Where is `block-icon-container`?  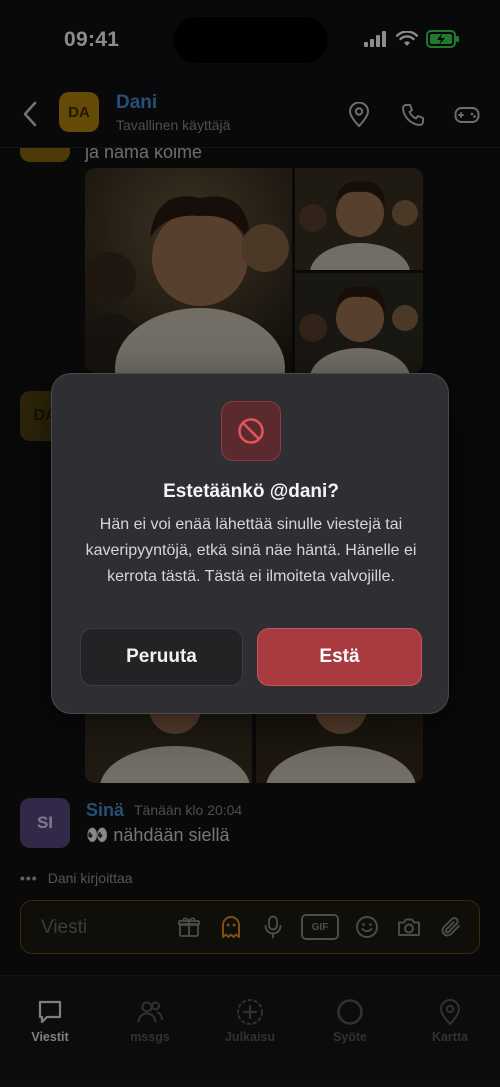 block-icon-container is located at coordinates (251, 431).